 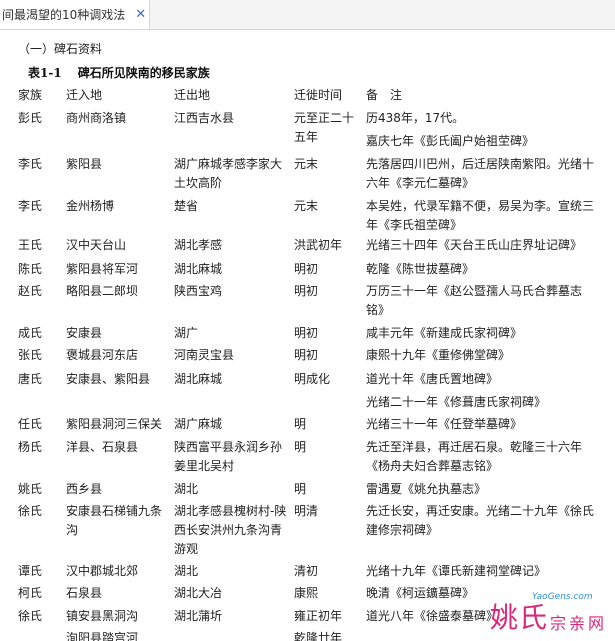 I want to click on table-cell: 王氏, so click(x=30, y=245).